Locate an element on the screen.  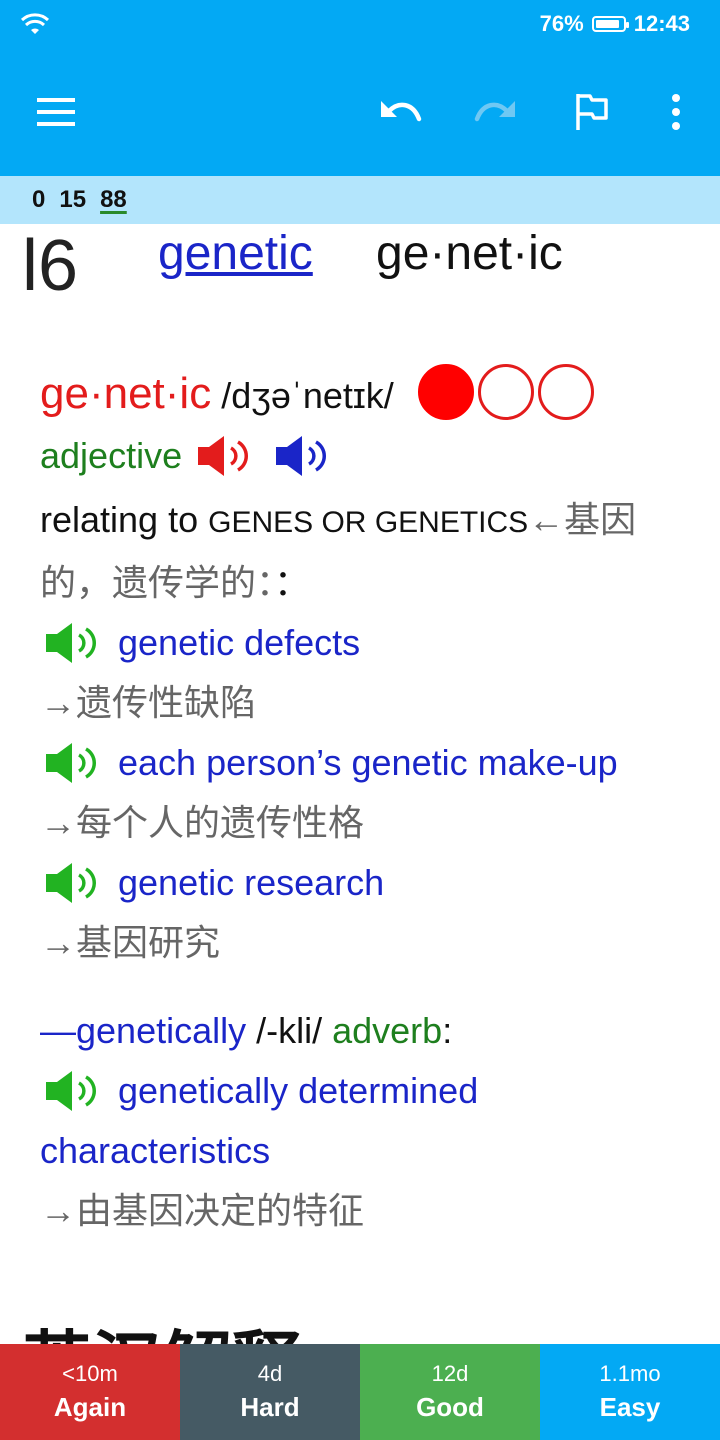
example-chinese: →遗传性缺陷 is located at coordinates (148, 703).